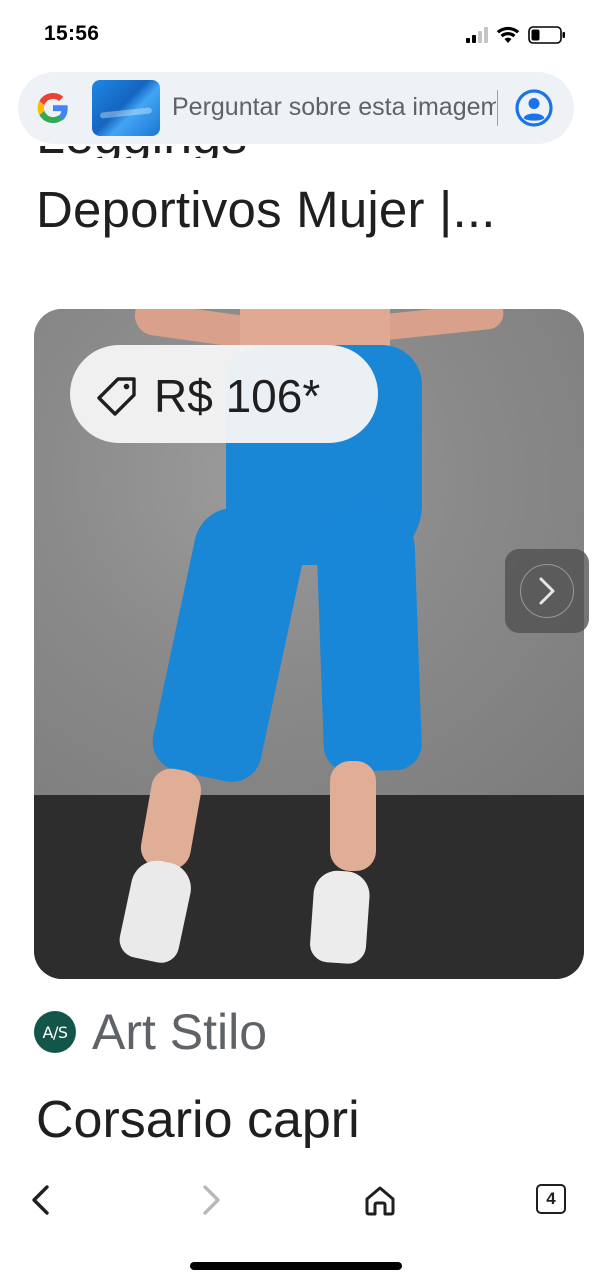  I want to click on seller-logo: A/S, so click(55, 1032).